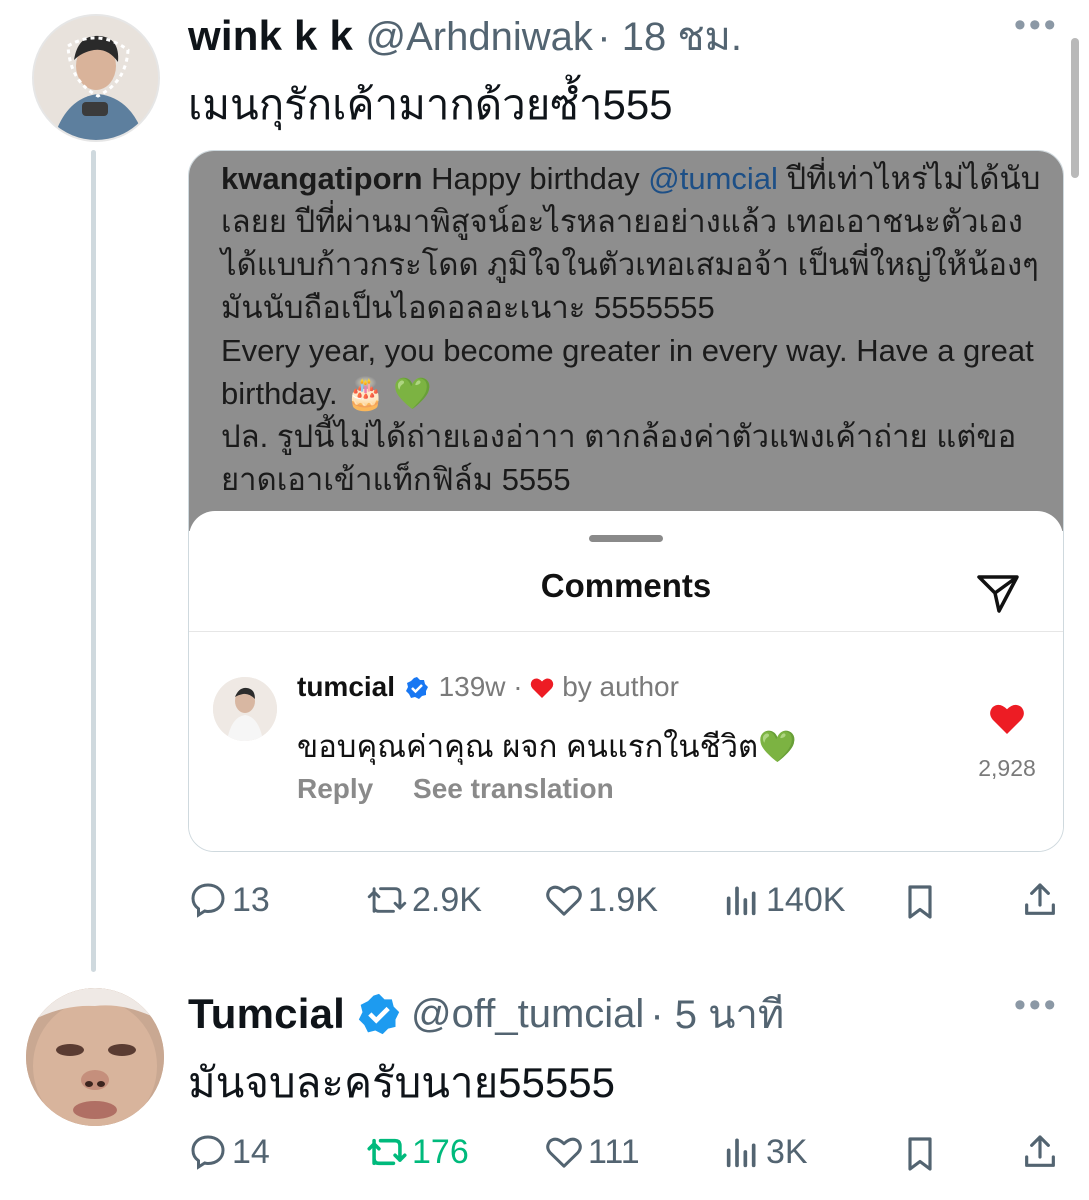 This screenshot has height=1200, width=1089. I want to click on views-button: 3K, so click(765, 1152).